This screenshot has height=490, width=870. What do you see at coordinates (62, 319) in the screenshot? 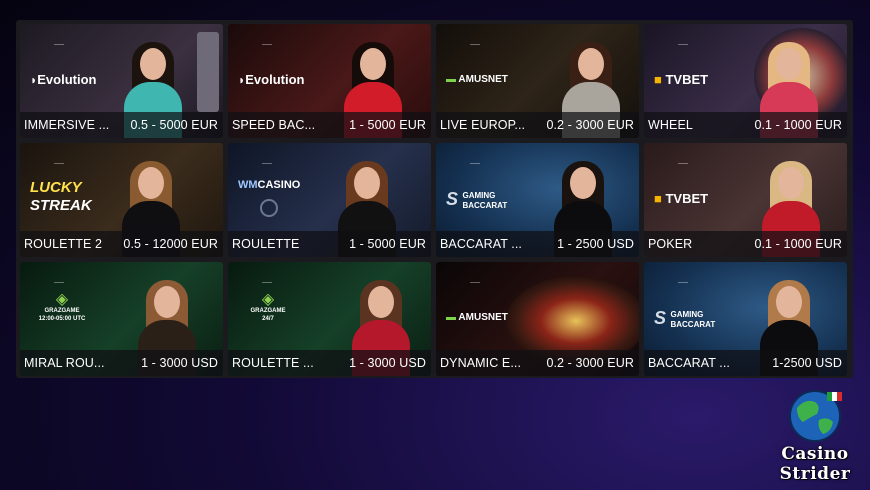
I see `logo-hours: 12:00-05:00 UTC` at bounding box center [62, 319].